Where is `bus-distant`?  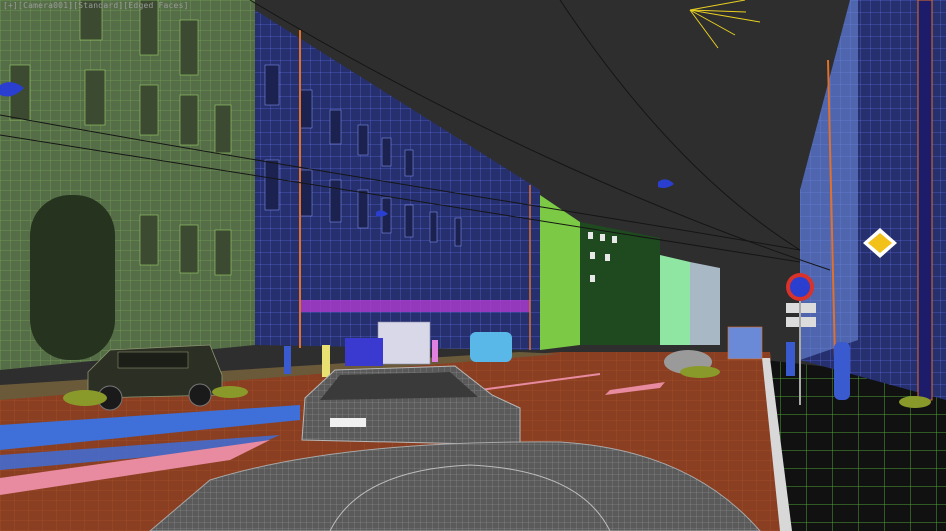
bus-distant is located at coordinates (745, 343).